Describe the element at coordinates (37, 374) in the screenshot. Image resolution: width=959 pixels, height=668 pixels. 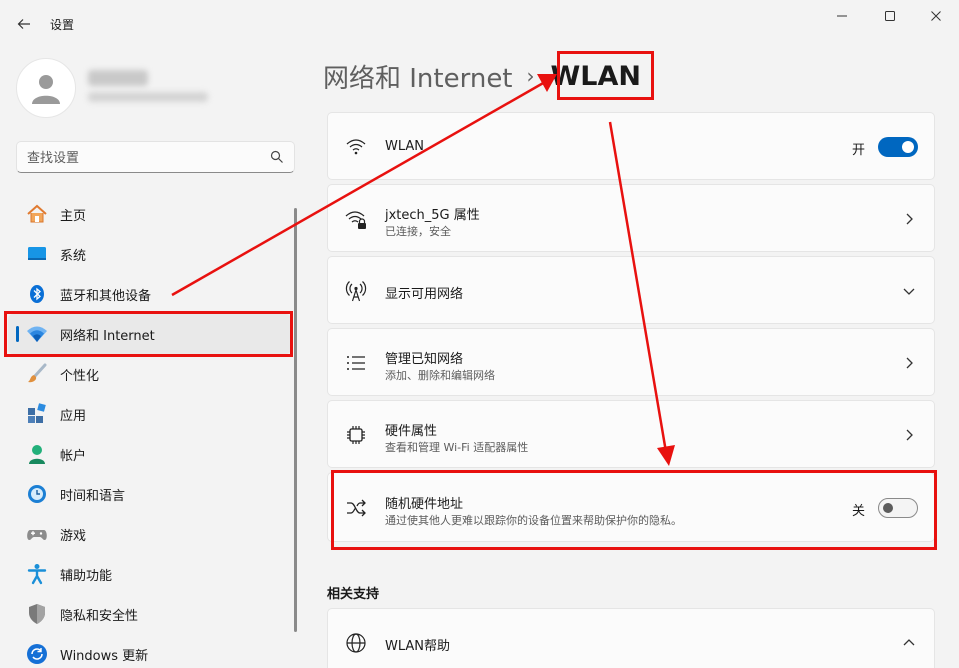
I see `brush-icon` at that location.